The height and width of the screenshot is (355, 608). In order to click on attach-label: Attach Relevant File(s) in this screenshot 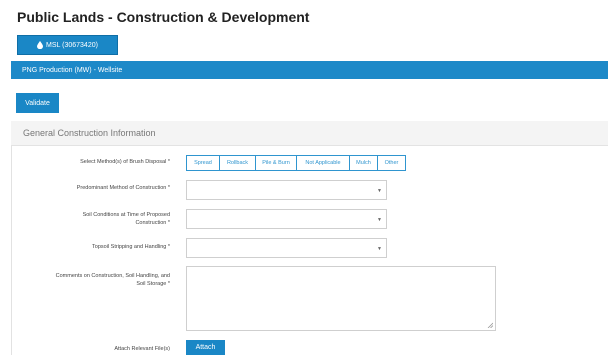, I will do `click(142, 349)`.